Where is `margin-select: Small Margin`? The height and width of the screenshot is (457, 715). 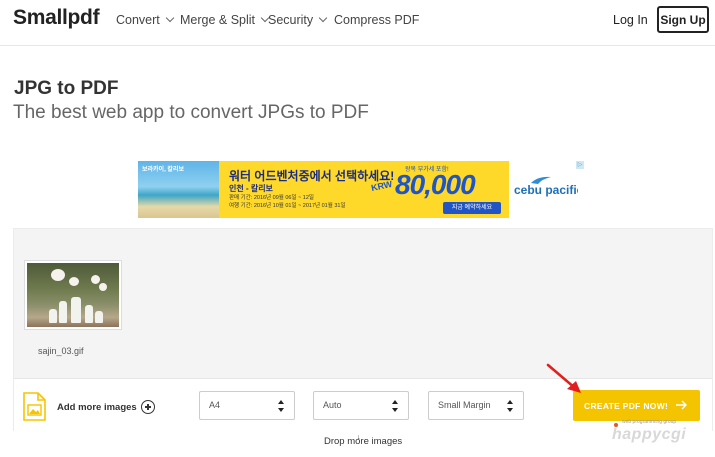
margin-select: Small Margin is located at coordinates (476, 405).